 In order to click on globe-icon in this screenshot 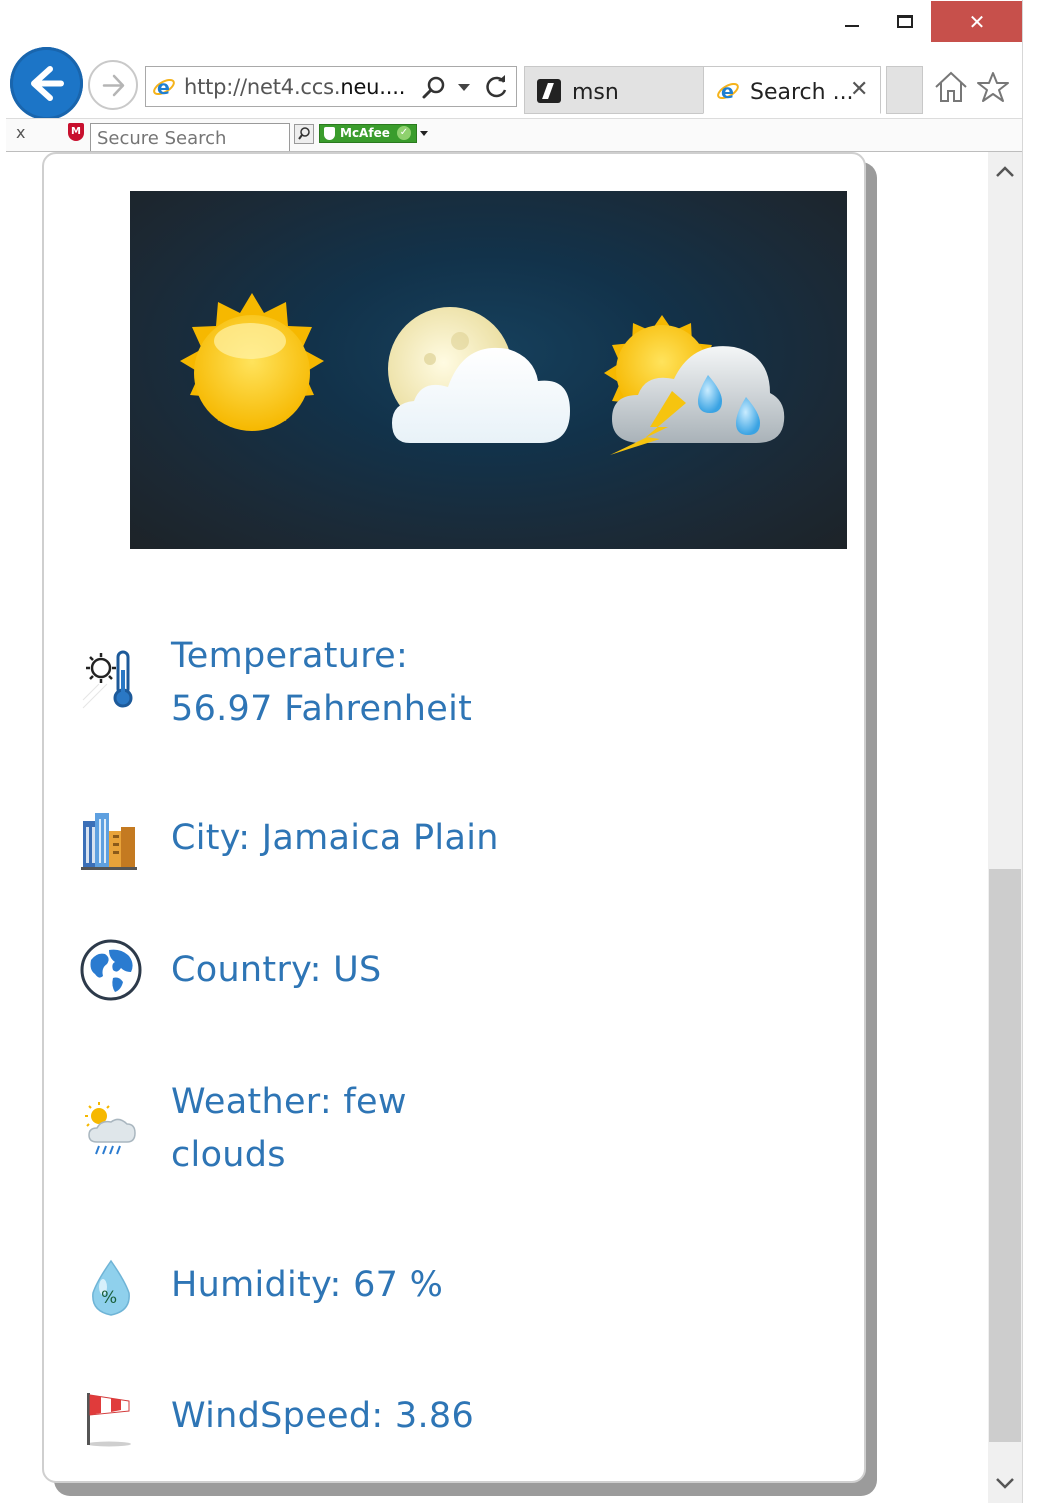, I will do `click(111, 970)`.